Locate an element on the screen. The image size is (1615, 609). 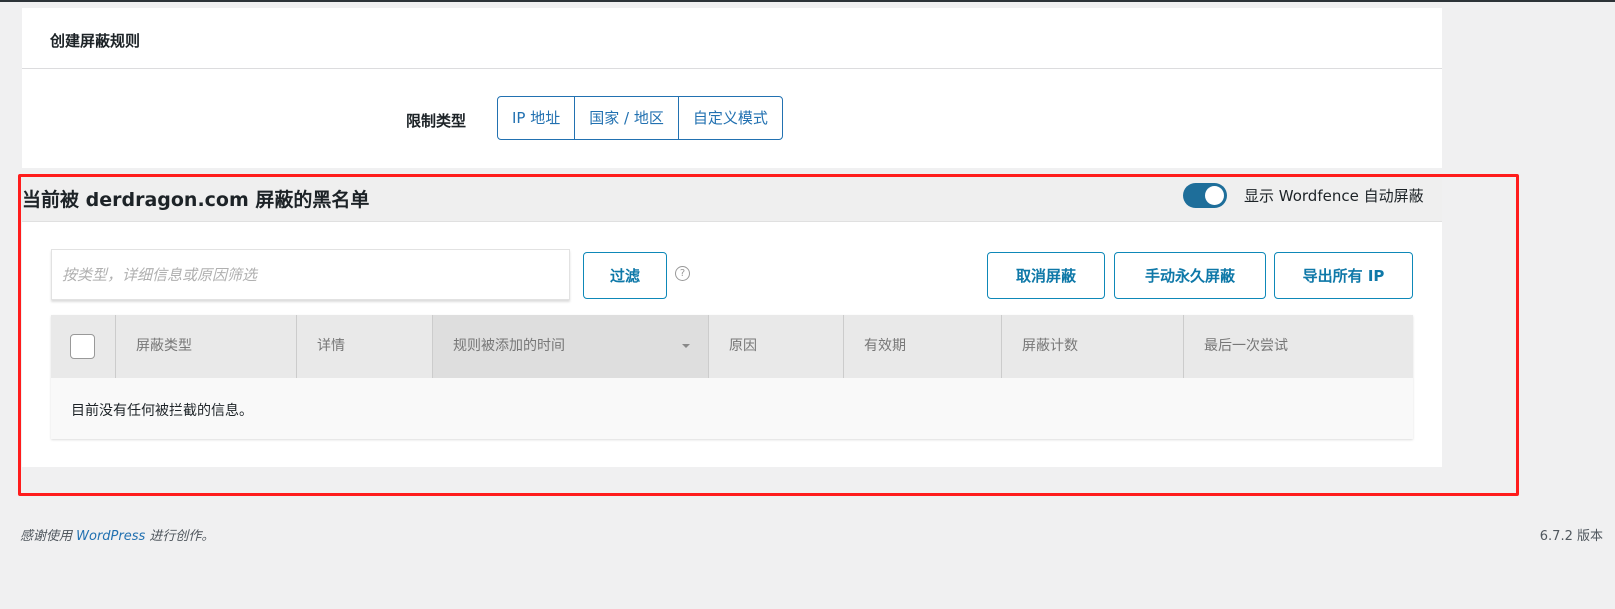
option-custom-pattern: 自定义模式 is located at coordinates (729, 118).